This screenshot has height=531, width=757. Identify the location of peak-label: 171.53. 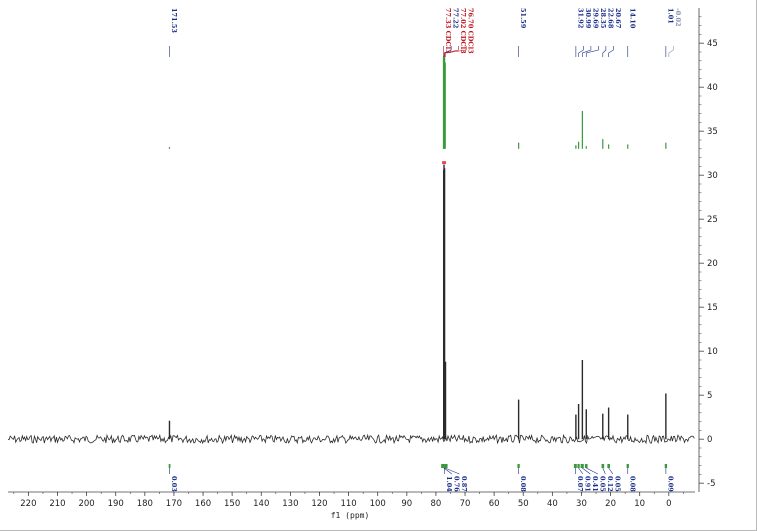
(174, 20).